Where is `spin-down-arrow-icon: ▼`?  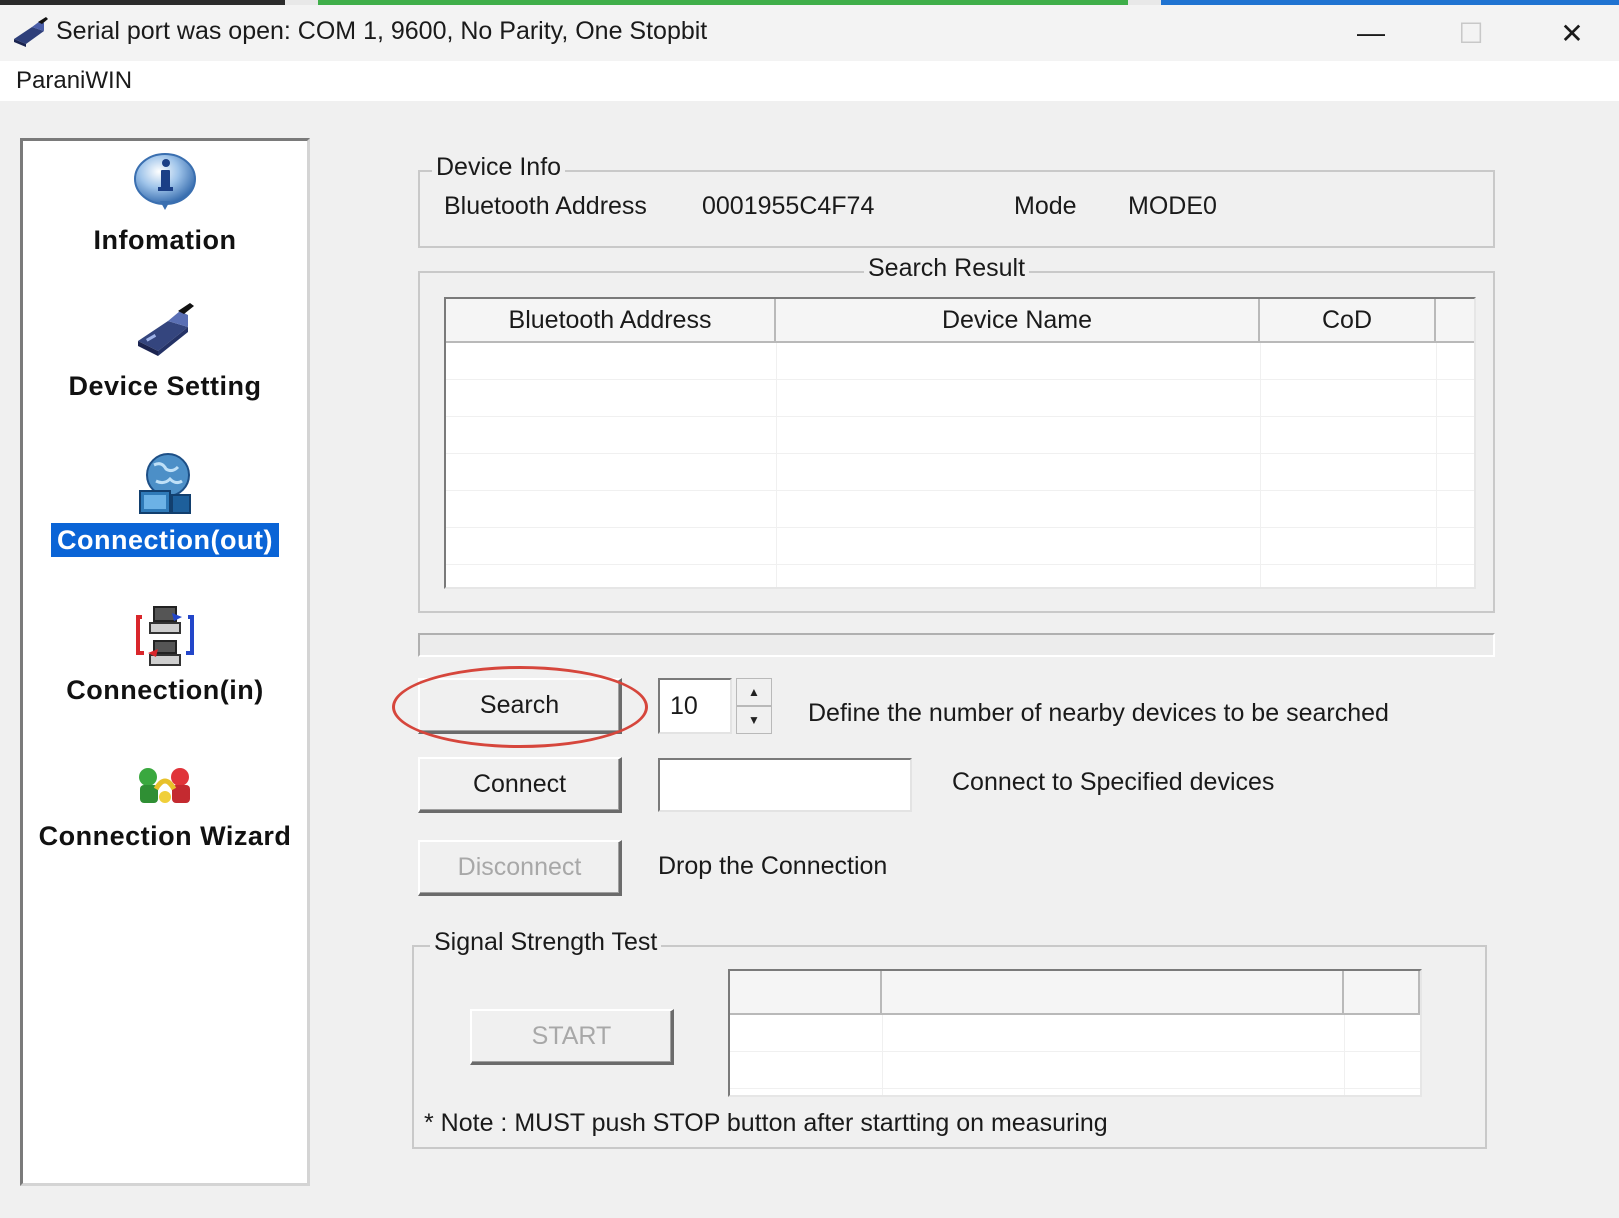
spin-down-arrow-icon: ▼ is located at coordinates (754, 720).